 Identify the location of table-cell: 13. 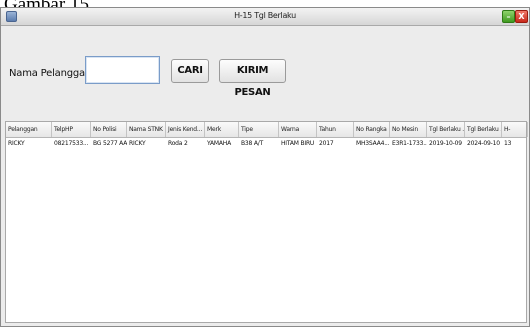
(508, 143).